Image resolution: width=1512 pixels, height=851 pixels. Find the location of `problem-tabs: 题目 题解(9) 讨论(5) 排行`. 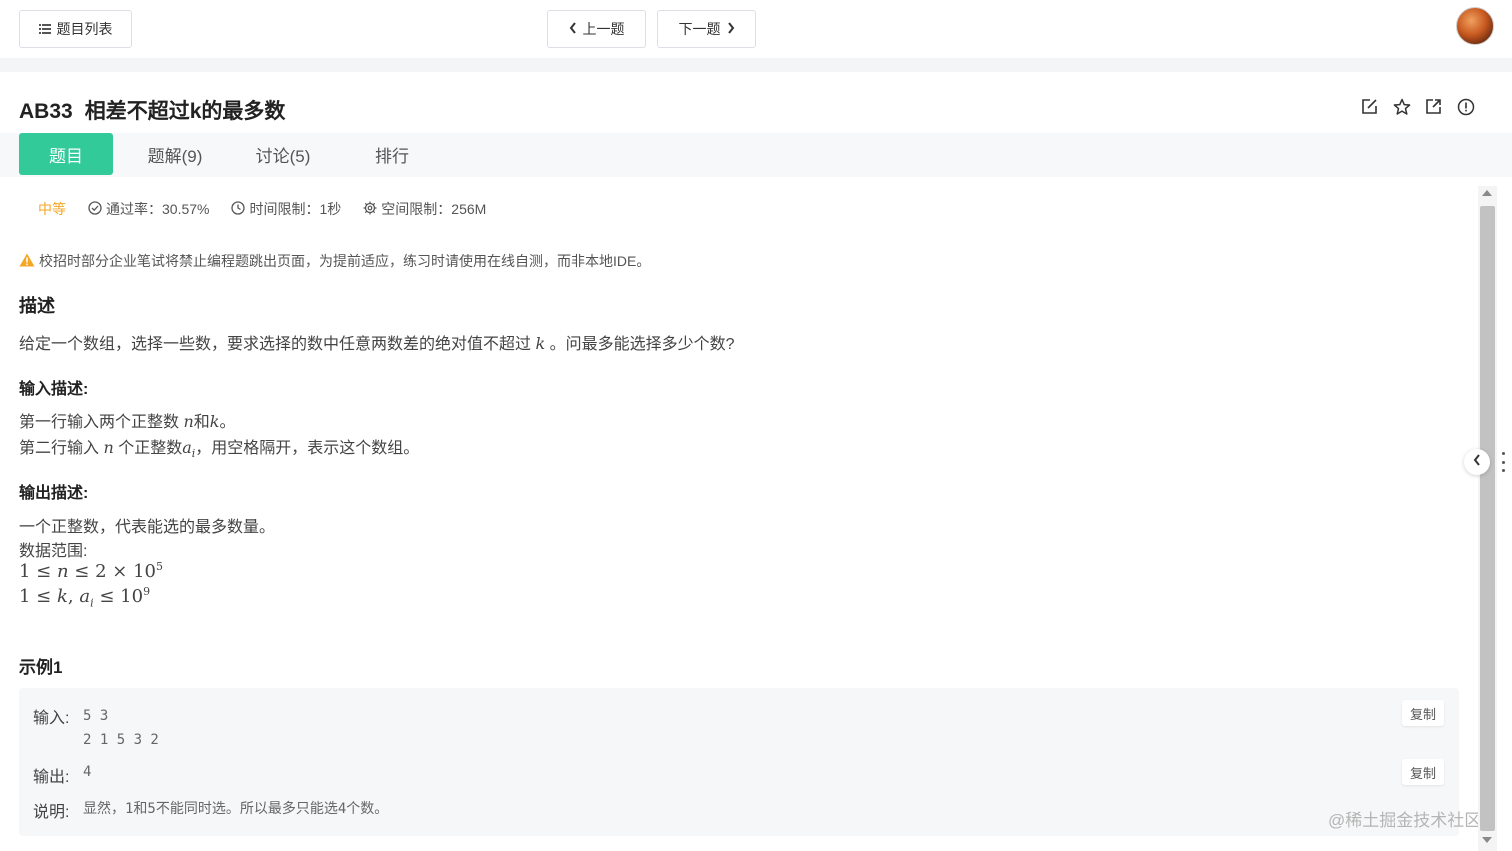

problem-tabs: 题目 题解(9) 讨论(5) 排行 is located at coordinates (756, 155).